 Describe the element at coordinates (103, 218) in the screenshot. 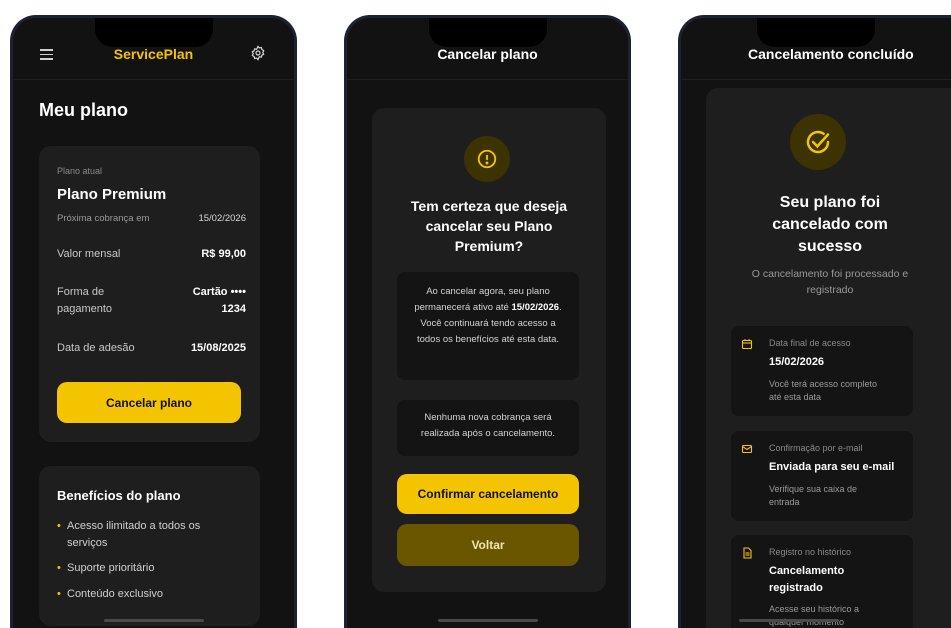

I see `next-billing-label: Próxima cobrança em` at that location.